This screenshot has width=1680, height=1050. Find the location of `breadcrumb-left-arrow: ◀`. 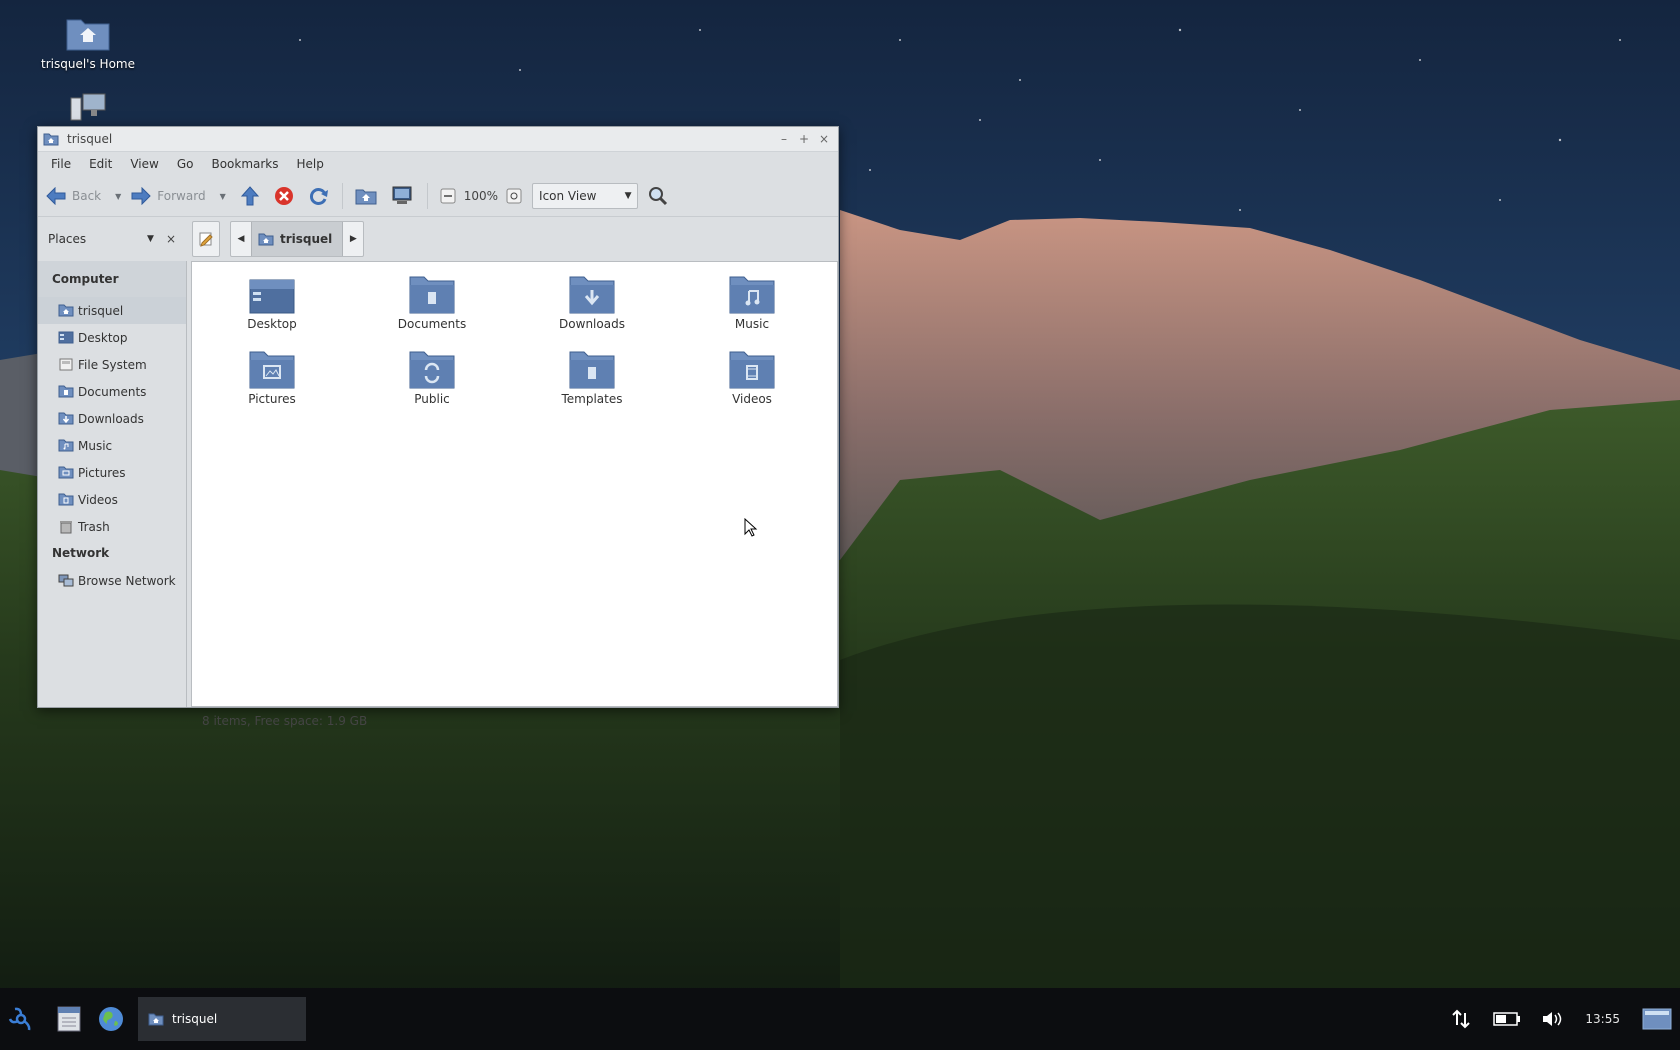

breadcrumb-left-arrow: ◀ is located at coordinates (241, 239).